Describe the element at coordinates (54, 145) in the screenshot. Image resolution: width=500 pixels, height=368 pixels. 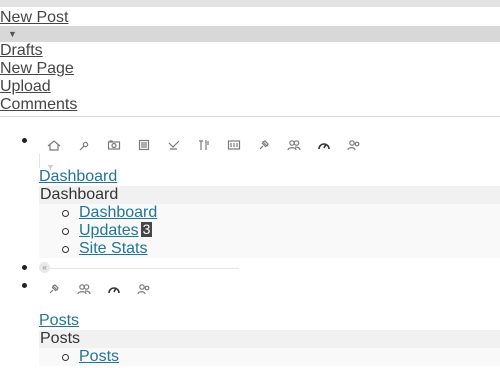
I see `home-icon` at that location.